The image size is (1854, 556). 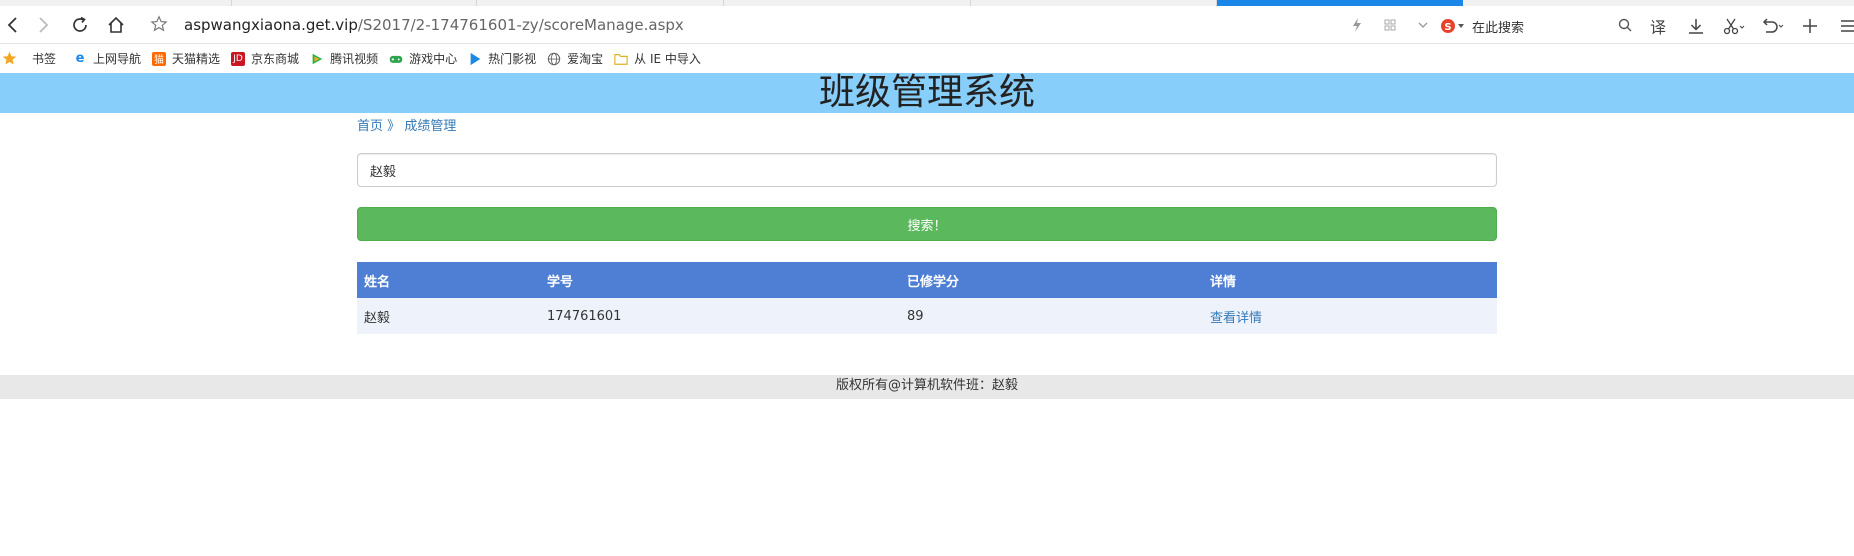 I want to click on plus-icon, so click(x=1810, y=26).